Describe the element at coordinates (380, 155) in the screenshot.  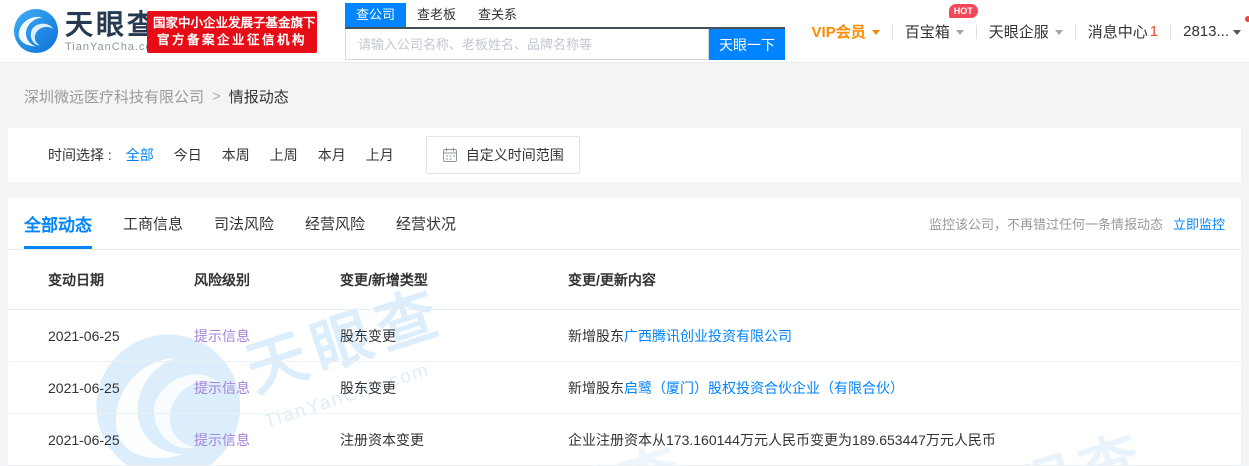
I see `time-option-last-month: 上月` at that location.